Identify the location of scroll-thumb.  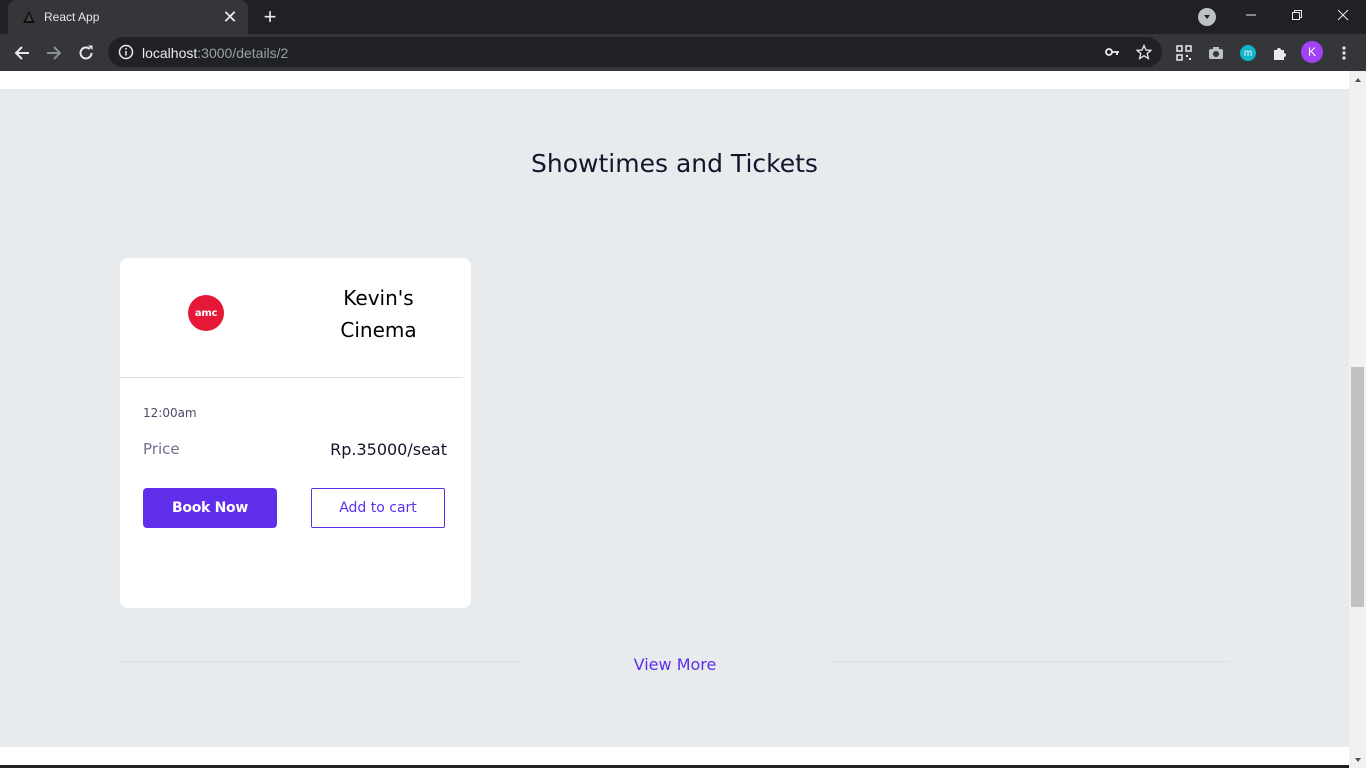
(1357, 487).